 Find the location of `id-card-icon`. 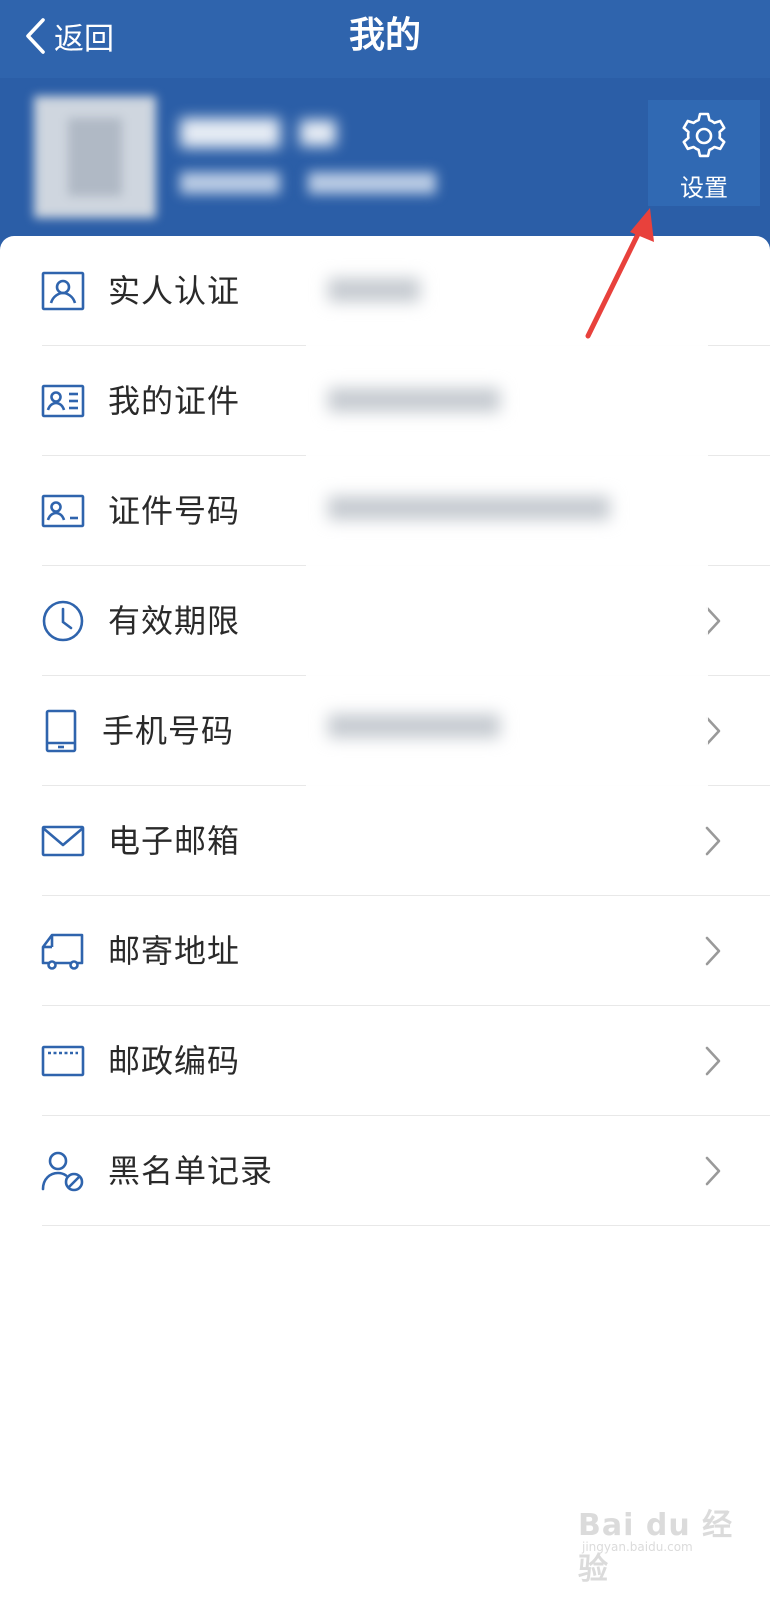

id-card-icon is located at coordinates (63, 401).